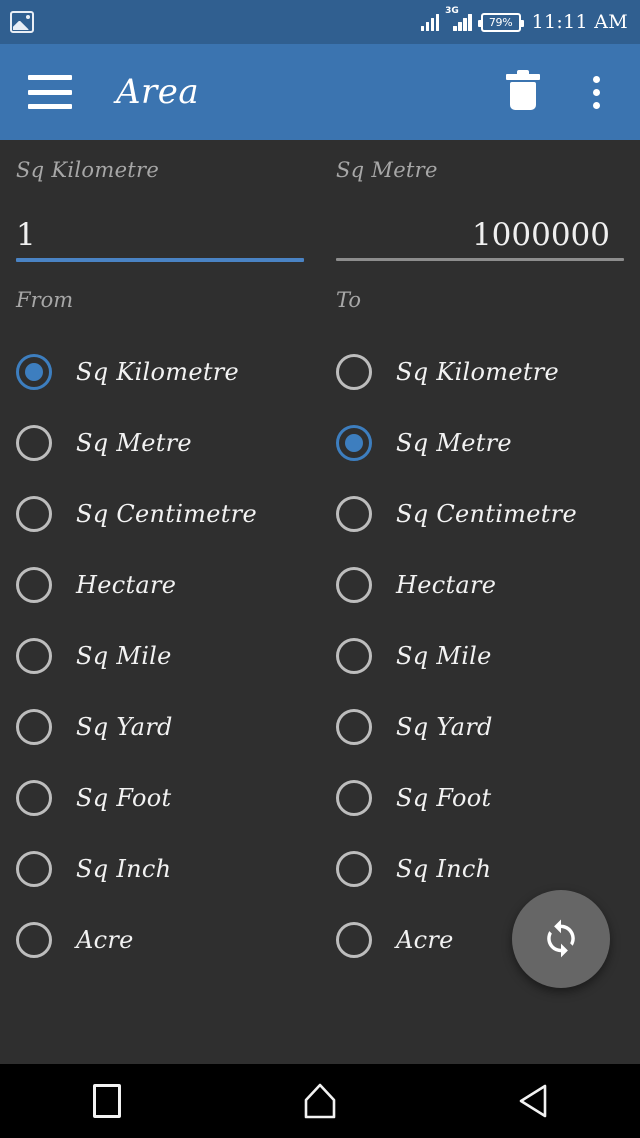  What do you see at coordinates (480, 259) in the screenshot?
I see `to-input-underline` at bounding box center [480, 259].